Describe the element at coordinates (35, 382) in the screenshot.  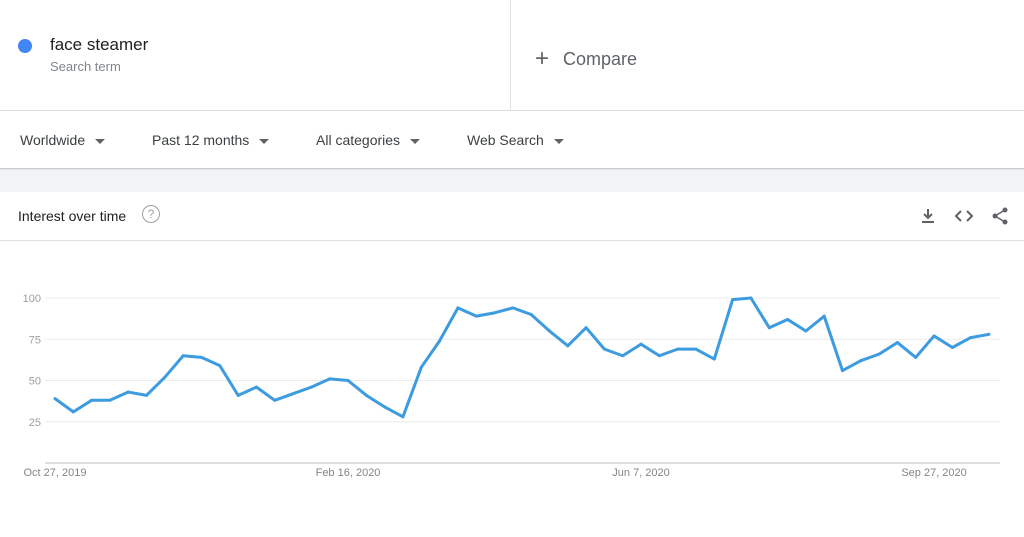
I see `y-tick-label: 50` at that location.